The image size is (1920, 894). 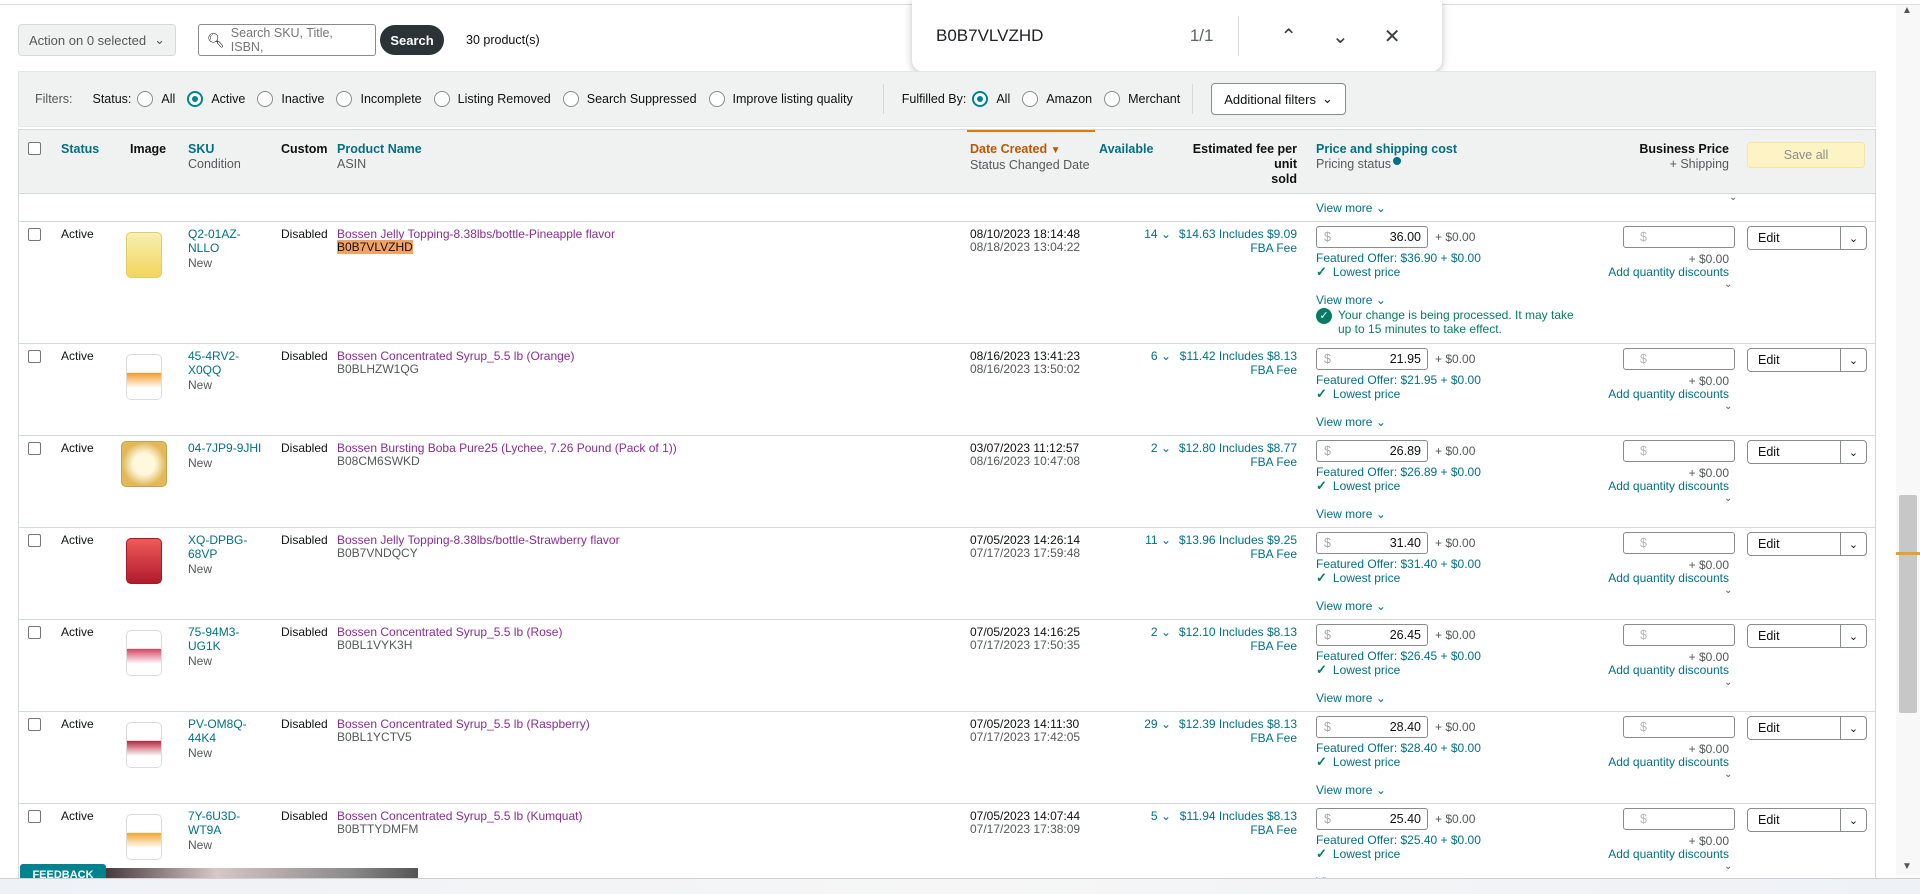 I want to click on status-radio-search-suppressed: Search Suppressed, so click(x=629, y=99).